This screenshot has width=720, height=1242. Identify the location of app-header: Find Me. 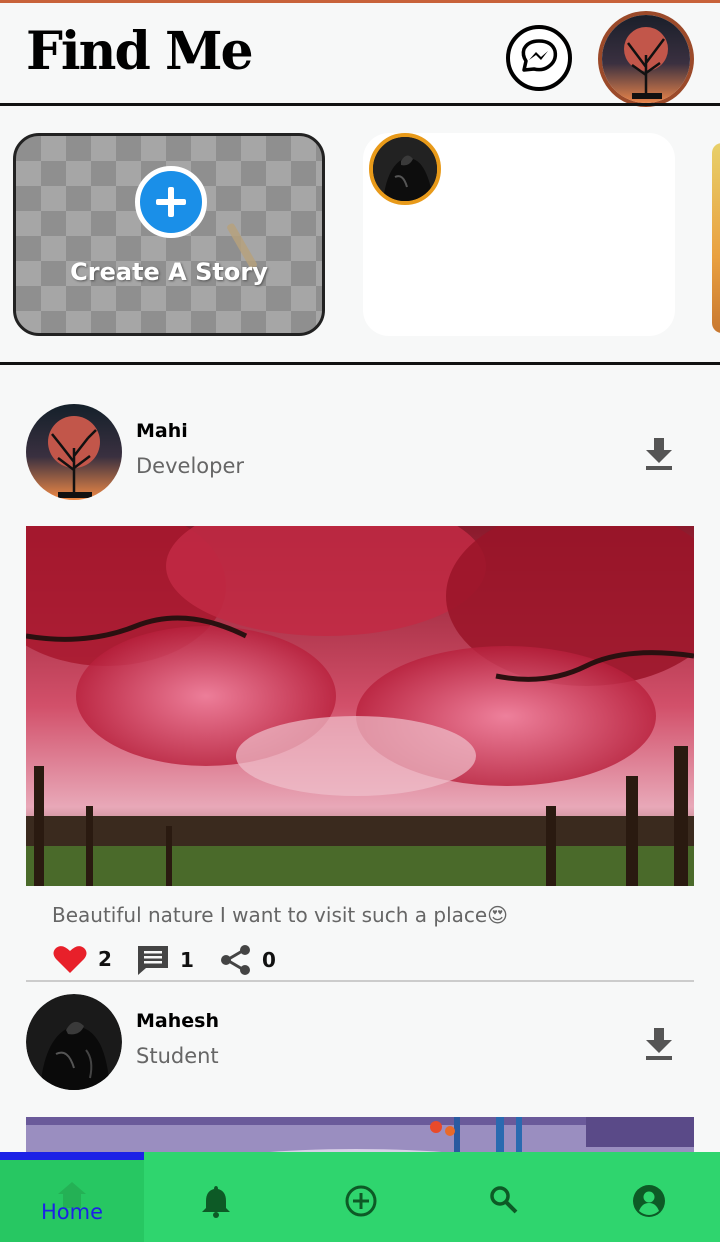
(360, 55).